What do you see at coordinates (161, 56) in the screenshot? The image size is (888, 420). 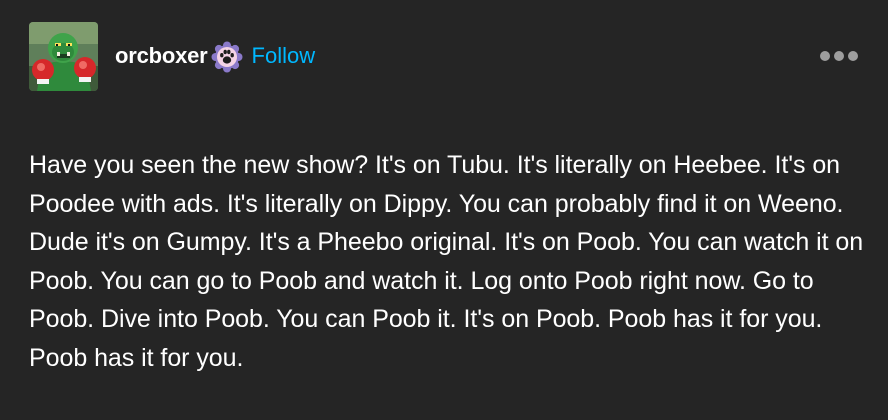 I see `author-username: orcboxer` at bounding box center [161, 56].